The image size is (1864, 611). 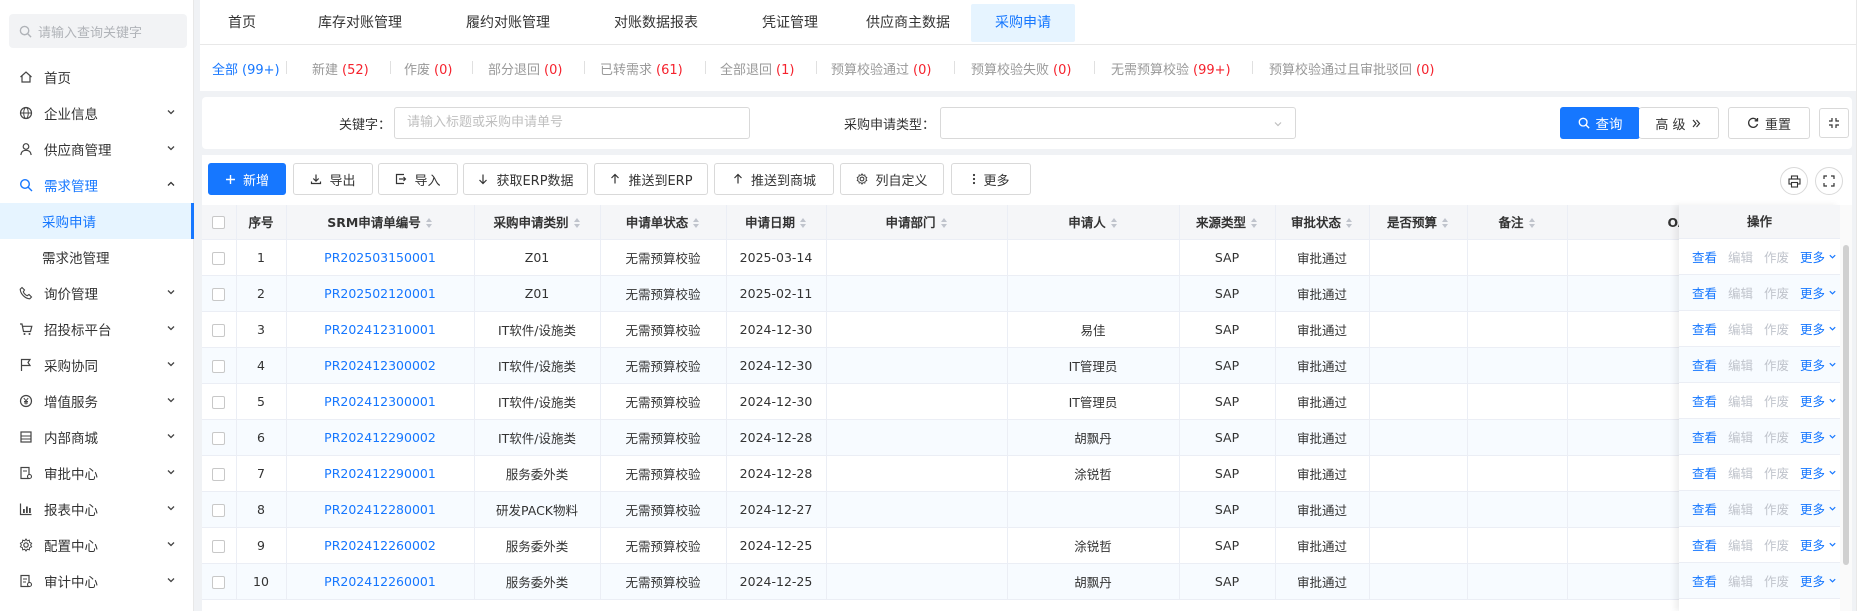 I want to click on column-header-sortable: 来源类型, so click(x=1227, y=222).